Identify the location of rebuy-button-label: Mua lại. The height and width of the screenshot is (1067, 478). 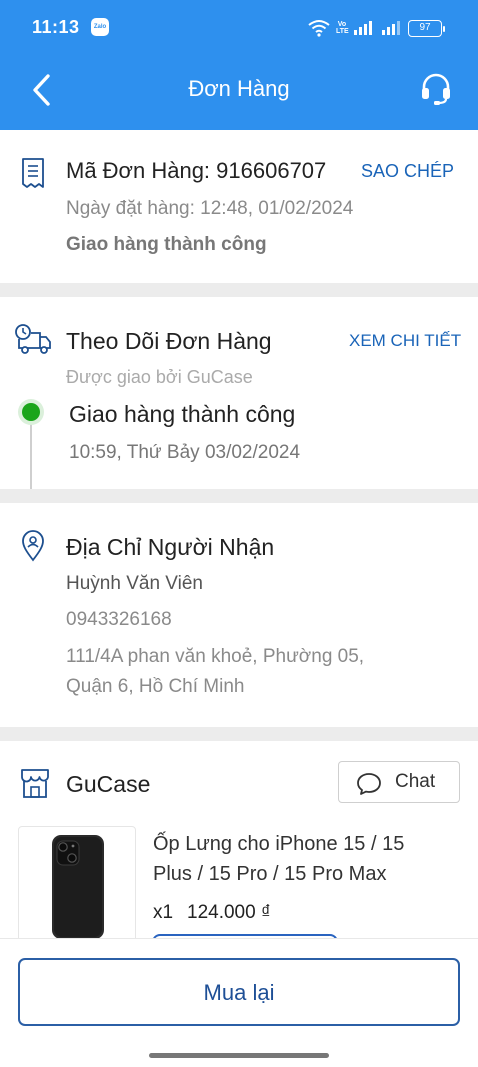
(239, 992).